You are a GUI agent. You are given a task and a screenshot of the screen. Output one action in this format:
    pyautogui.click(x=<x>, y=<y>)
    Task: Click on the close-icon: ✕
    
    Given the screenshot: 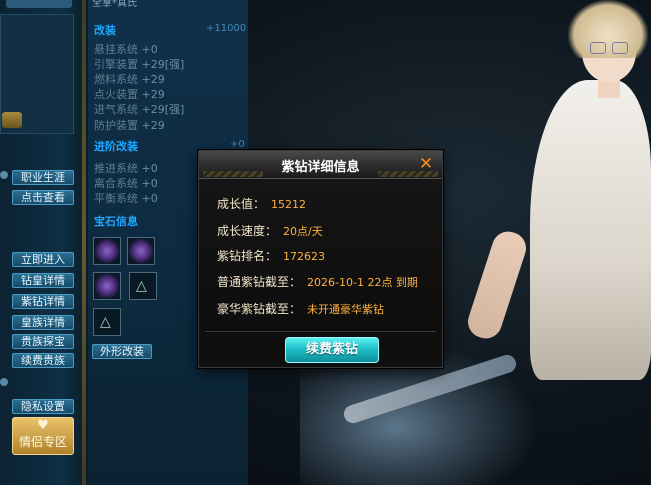 What is the action you would take?
    pyautogui.click(x=426, y=164)
    